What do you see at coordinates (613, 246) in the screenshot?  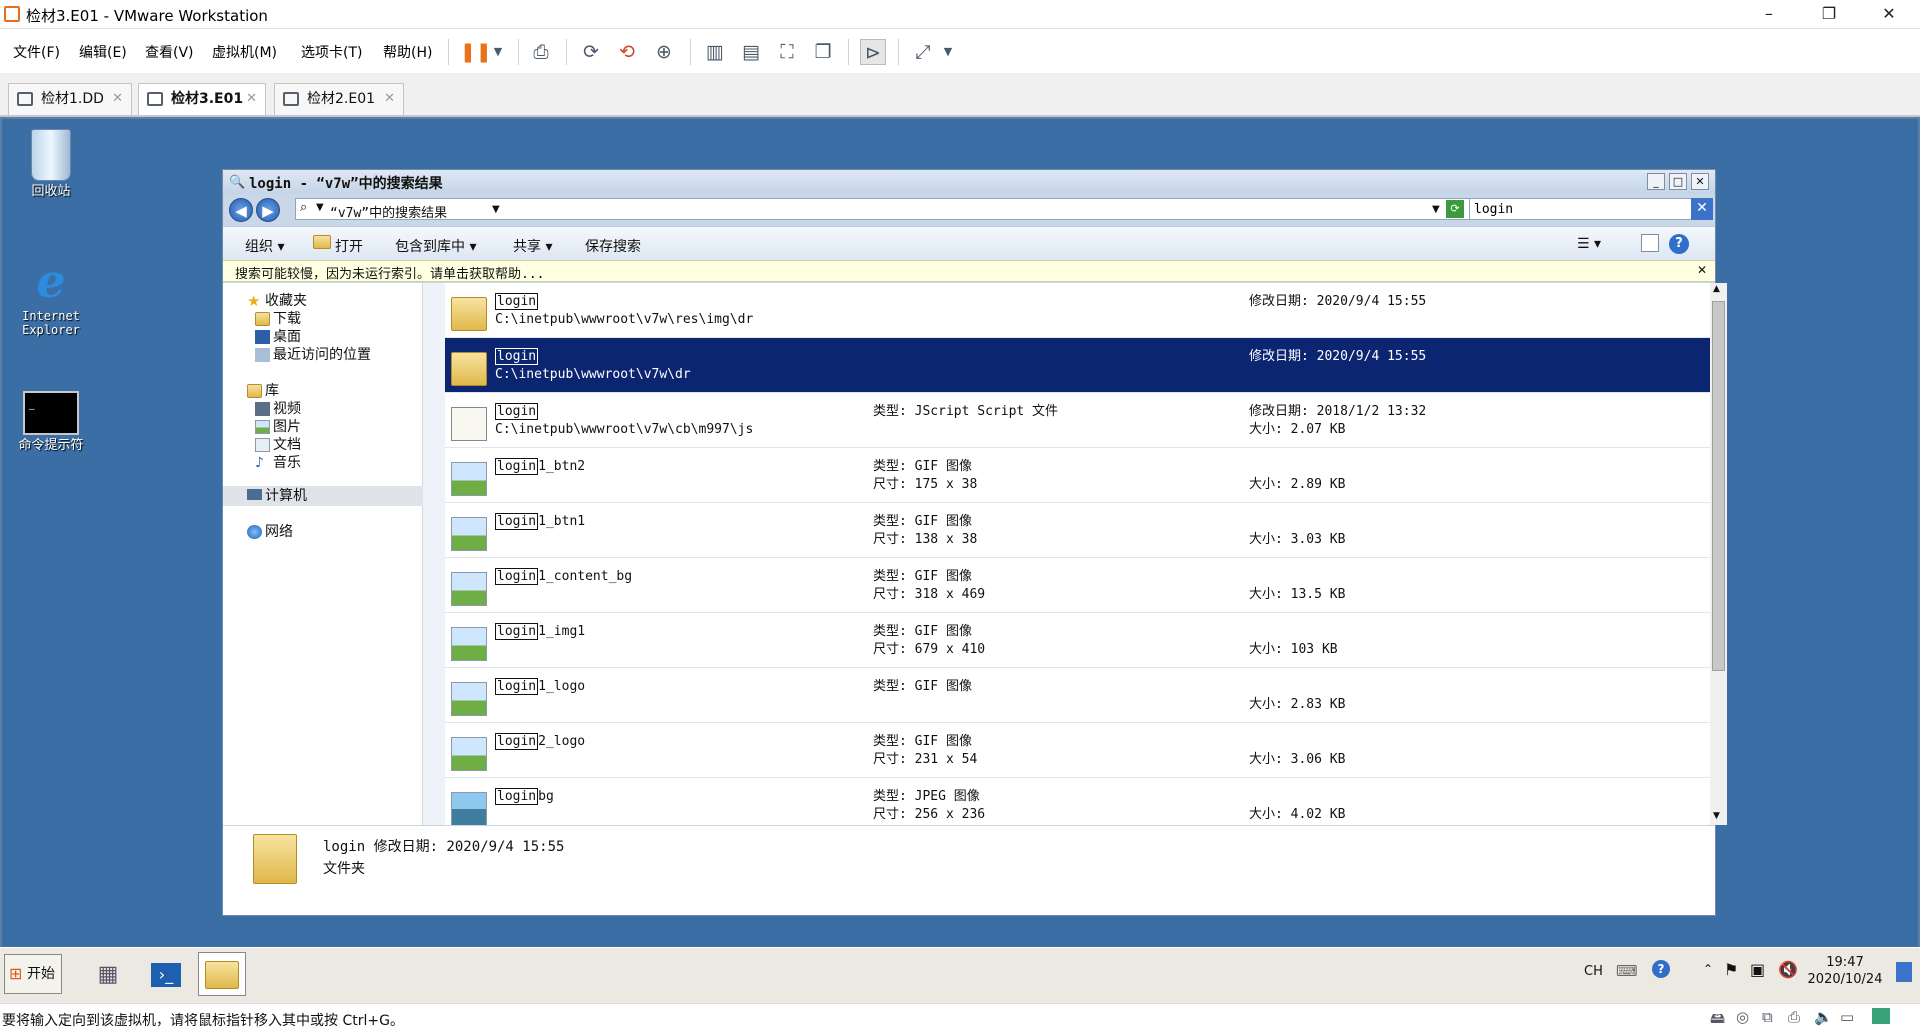 I see `save-search-button: 保存搜索` at bounding box center [613, 246].